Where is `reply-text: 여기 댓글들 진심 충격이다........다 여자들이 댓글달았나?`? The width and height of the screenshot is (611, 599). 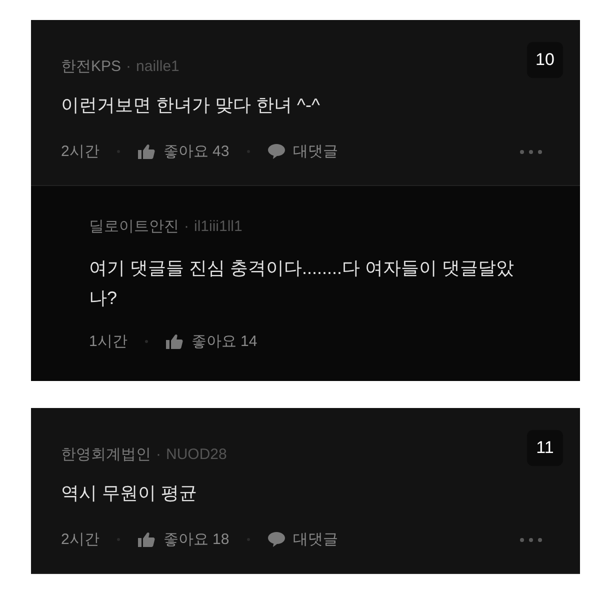 reply-text: 여기 댓글들 진심 충격이다........다 여자들이 댓글달았나? is located at coordinates (302, 283).